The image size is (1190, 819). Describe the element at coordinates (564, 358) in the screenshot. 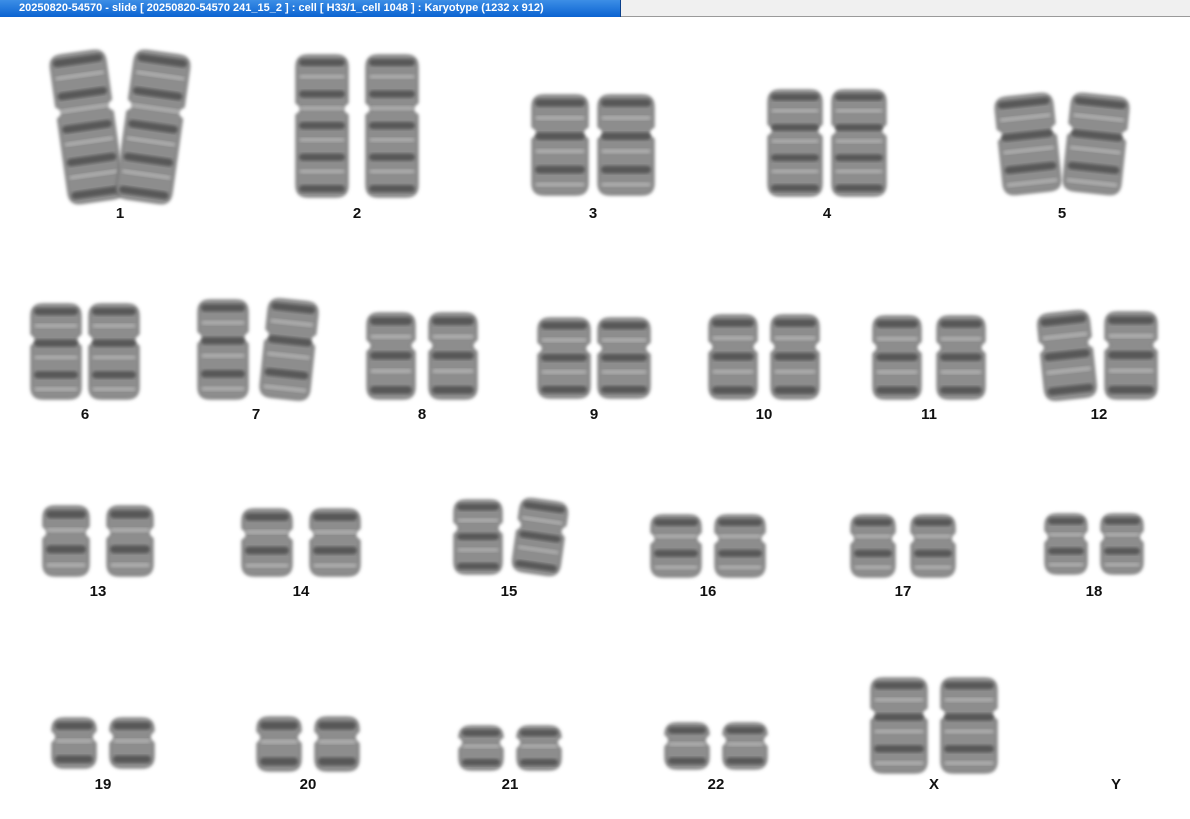

I see `chromosome-9-left` at that location.